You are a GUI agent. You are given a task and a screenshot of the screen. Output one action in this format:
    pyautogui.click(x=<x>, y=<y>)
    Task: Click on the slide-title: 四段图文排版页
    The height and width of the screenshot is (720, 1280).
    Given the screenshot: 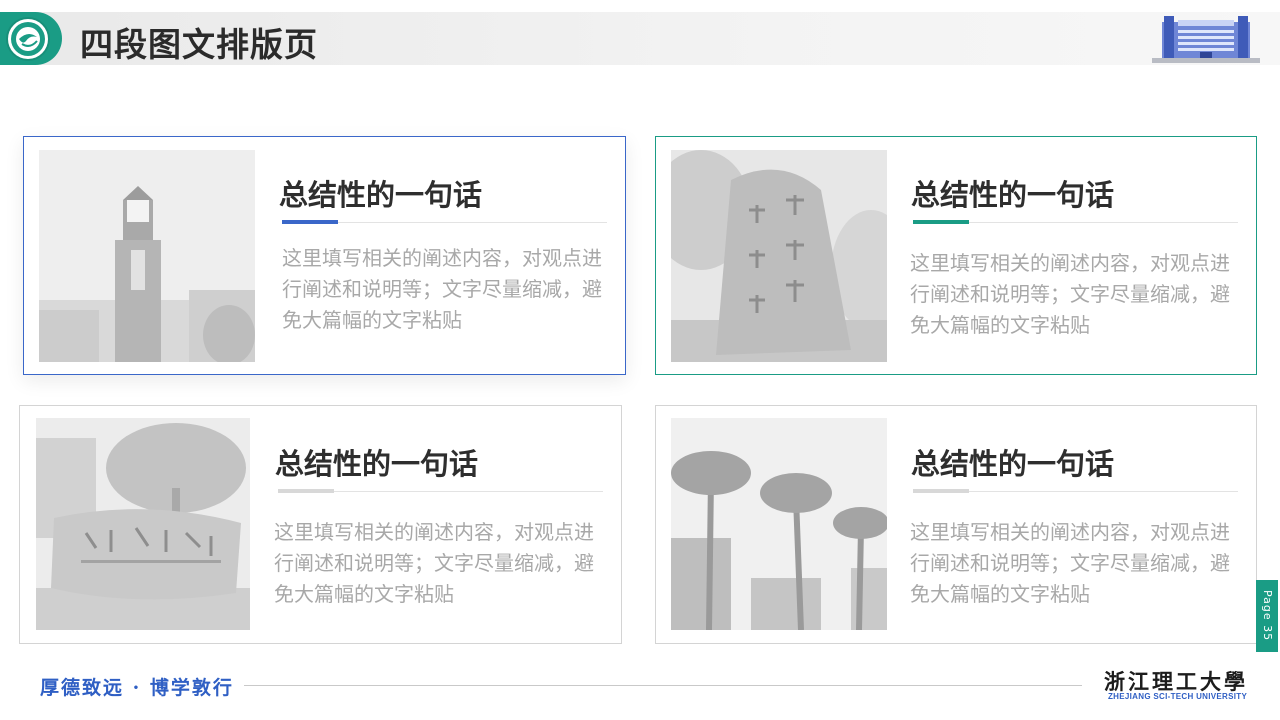 What is the action you would take?
    pyautogui.click(x=199, y=44)
    